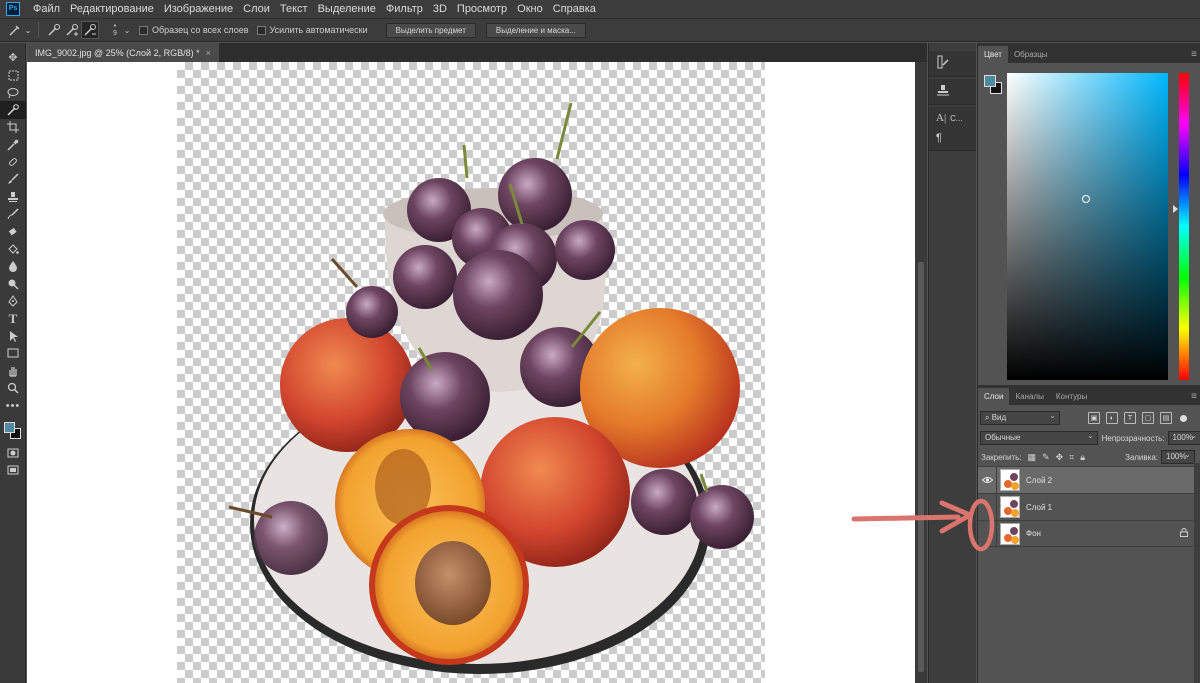 Image resolution: width=1200 pixels, height=683 pixels. What do you see at coordinates (994, 396) in the screenshot?
I see `tab-layers: Слои` at bounding box center [994, 396].